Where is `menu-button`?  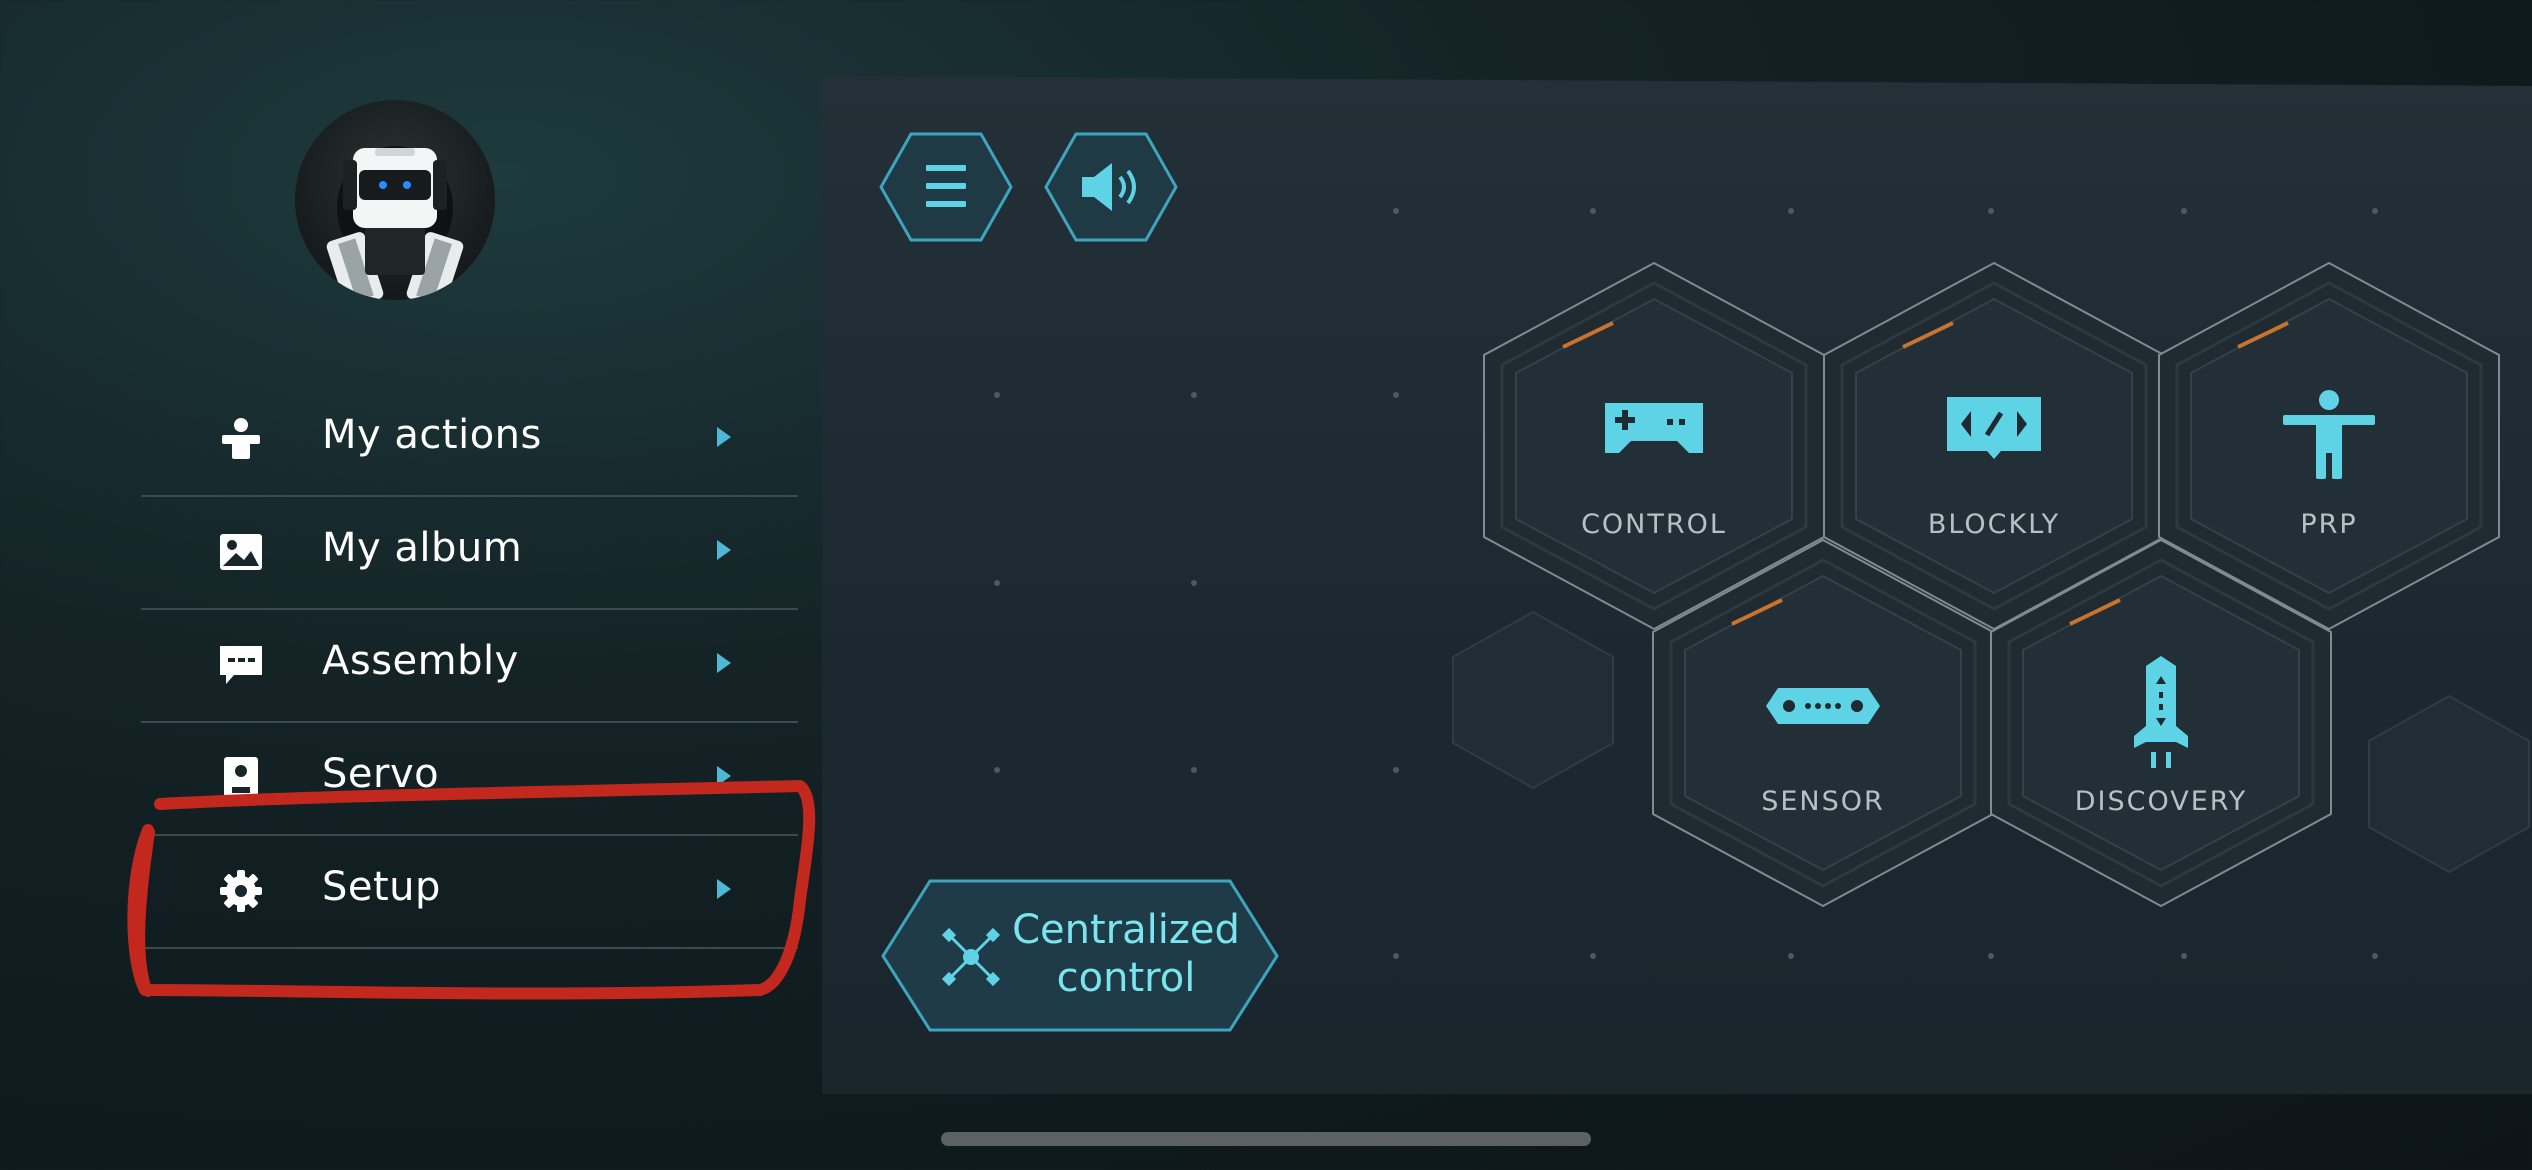 menu-button is located at coordinates (946, 187).